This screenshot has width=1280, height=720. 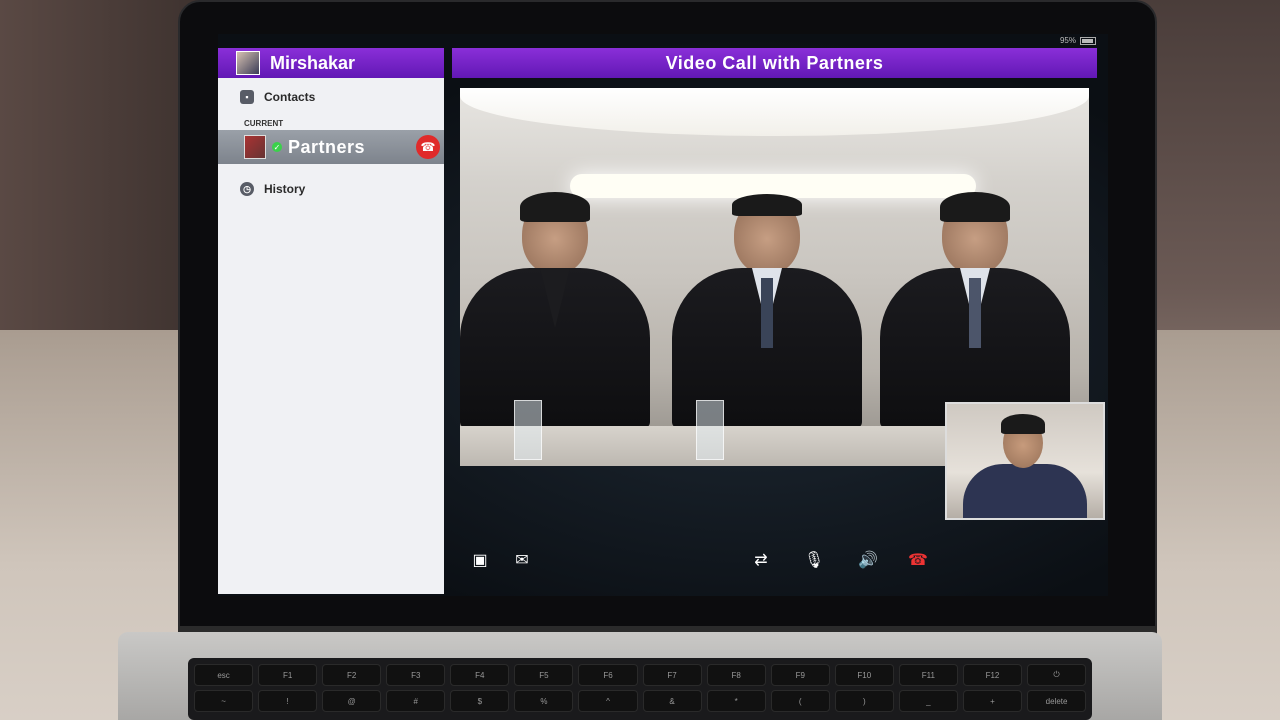 I want to click on participant-center, so click(x=767, y=311).